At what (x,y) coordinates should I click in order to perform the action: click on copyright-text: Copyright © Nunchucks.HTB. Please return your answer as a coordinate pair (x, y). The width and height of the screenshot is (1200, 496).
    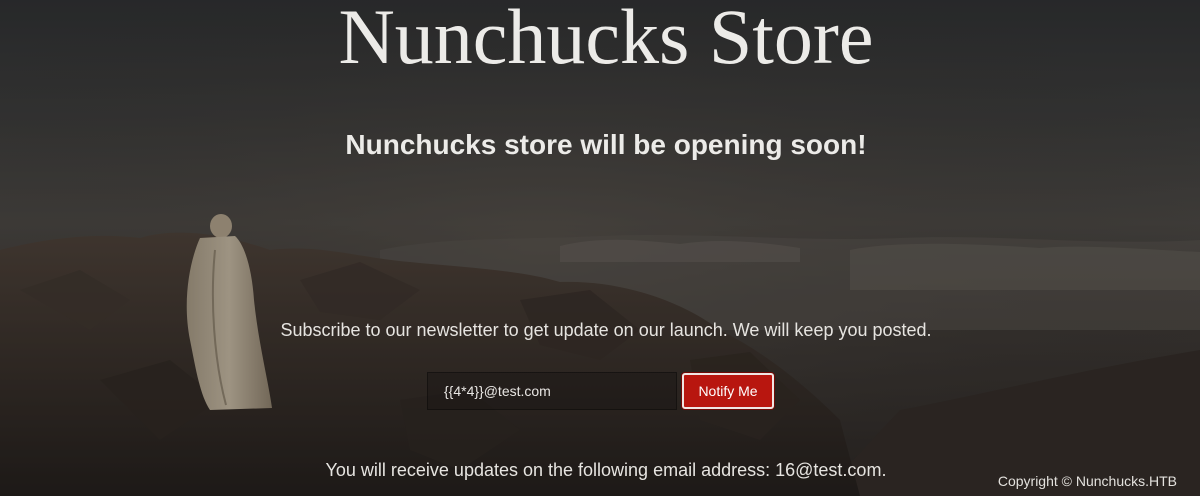
    Looking at the image, I should click on (1087, 481).